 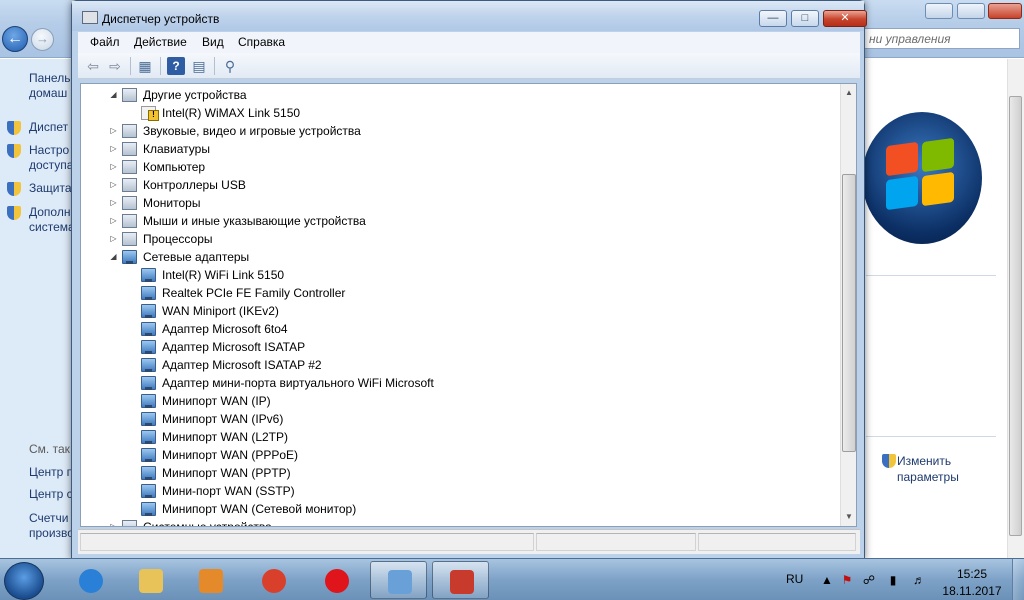 What do you see at coordinates (460, 293) in the screenshot?
I see `tree-device: Realtek PCIe FE Family Controller` at bounding box center [460, 293].